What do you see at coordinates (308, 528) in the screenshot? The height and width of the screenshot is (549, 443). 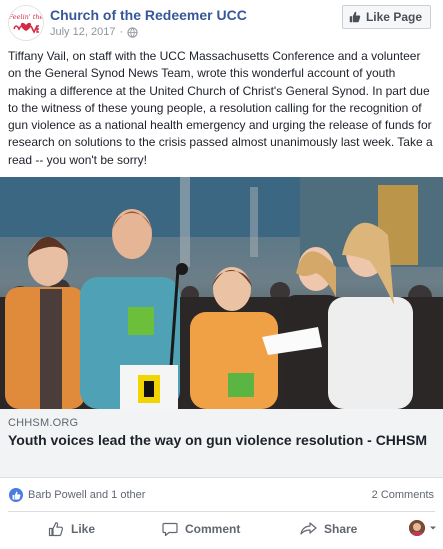 I see `share-arrow-icon` at bounding box center [308, 528].